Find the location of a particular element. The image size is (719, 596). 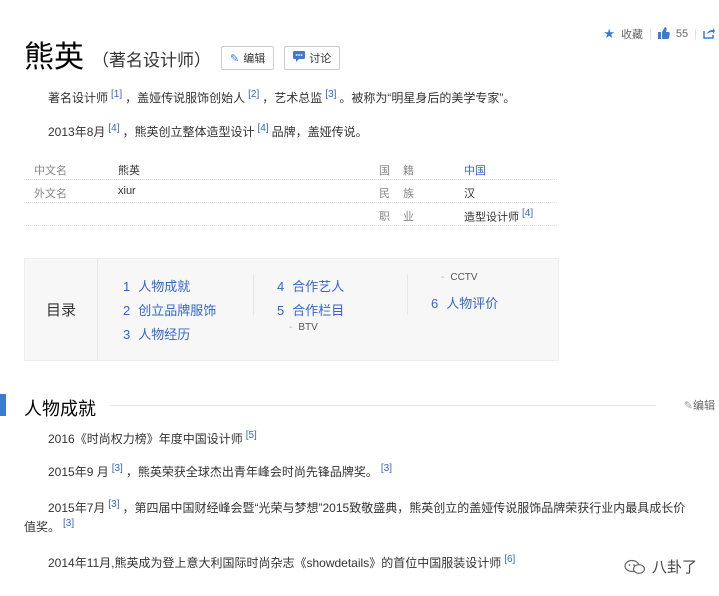

info-value: xiur is located at coordinates (127, 191).